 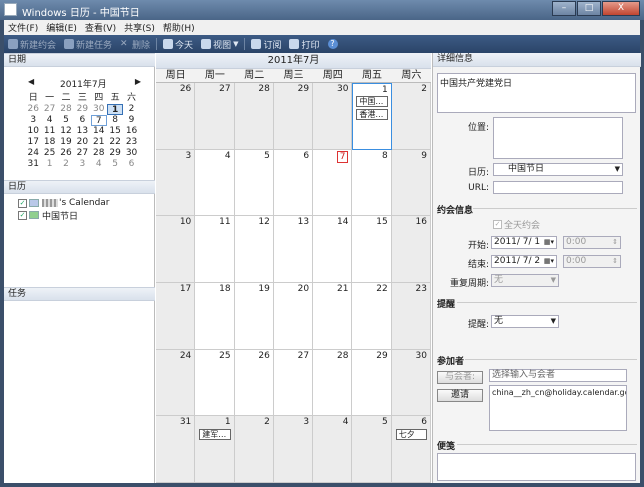 What do you see at coordinates (49, 153) in the screenshot?
I see `mini-day: 25` at bounding box center [49, 153].